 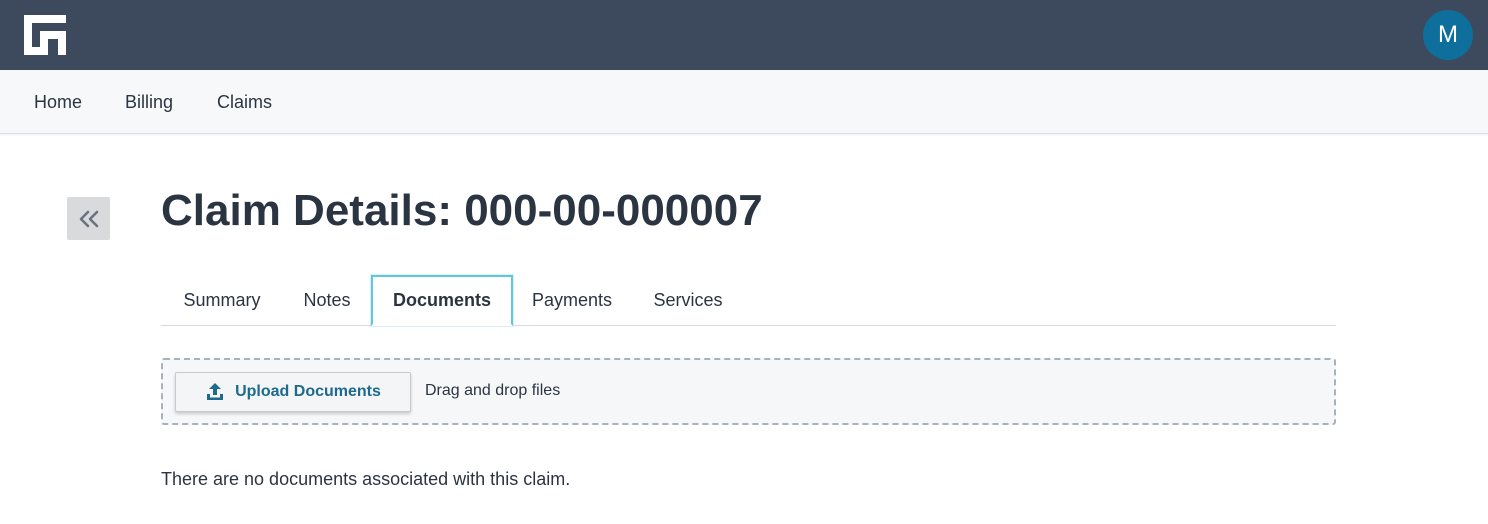 I want to click on document-dropzone: Upload Documents Drag and drop files, so click(x=748, y=391).